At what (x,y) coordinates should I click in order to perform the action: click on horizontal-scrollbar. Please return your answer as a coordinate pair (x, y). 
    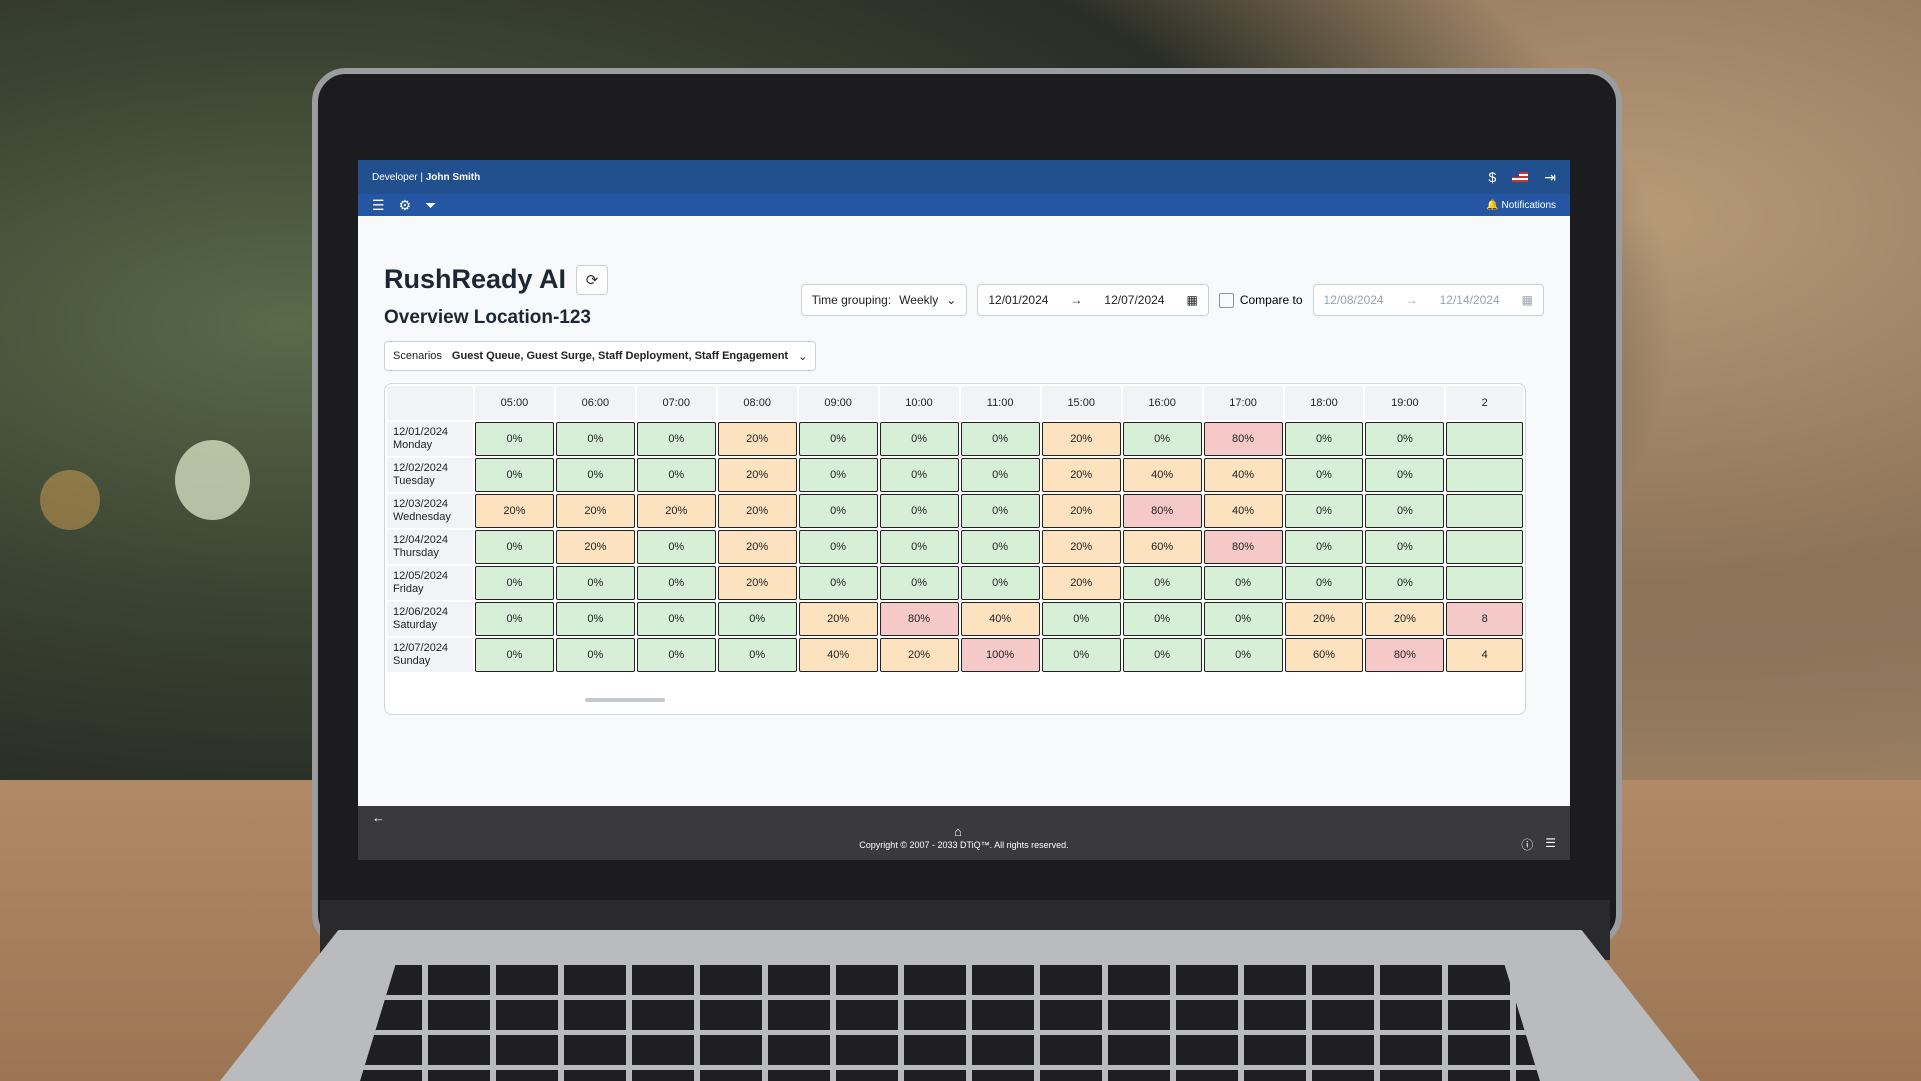
    Looking at the image, I should click on (625, 700).